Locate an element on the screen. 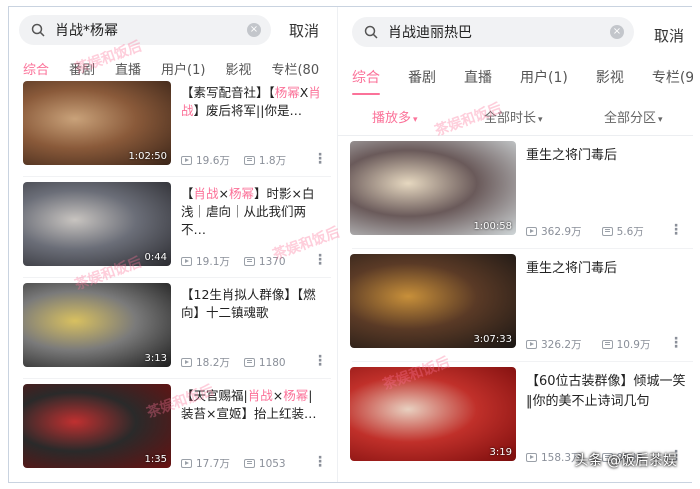  danmaku-count: 1.8万 is located at coordinates (265, 160).